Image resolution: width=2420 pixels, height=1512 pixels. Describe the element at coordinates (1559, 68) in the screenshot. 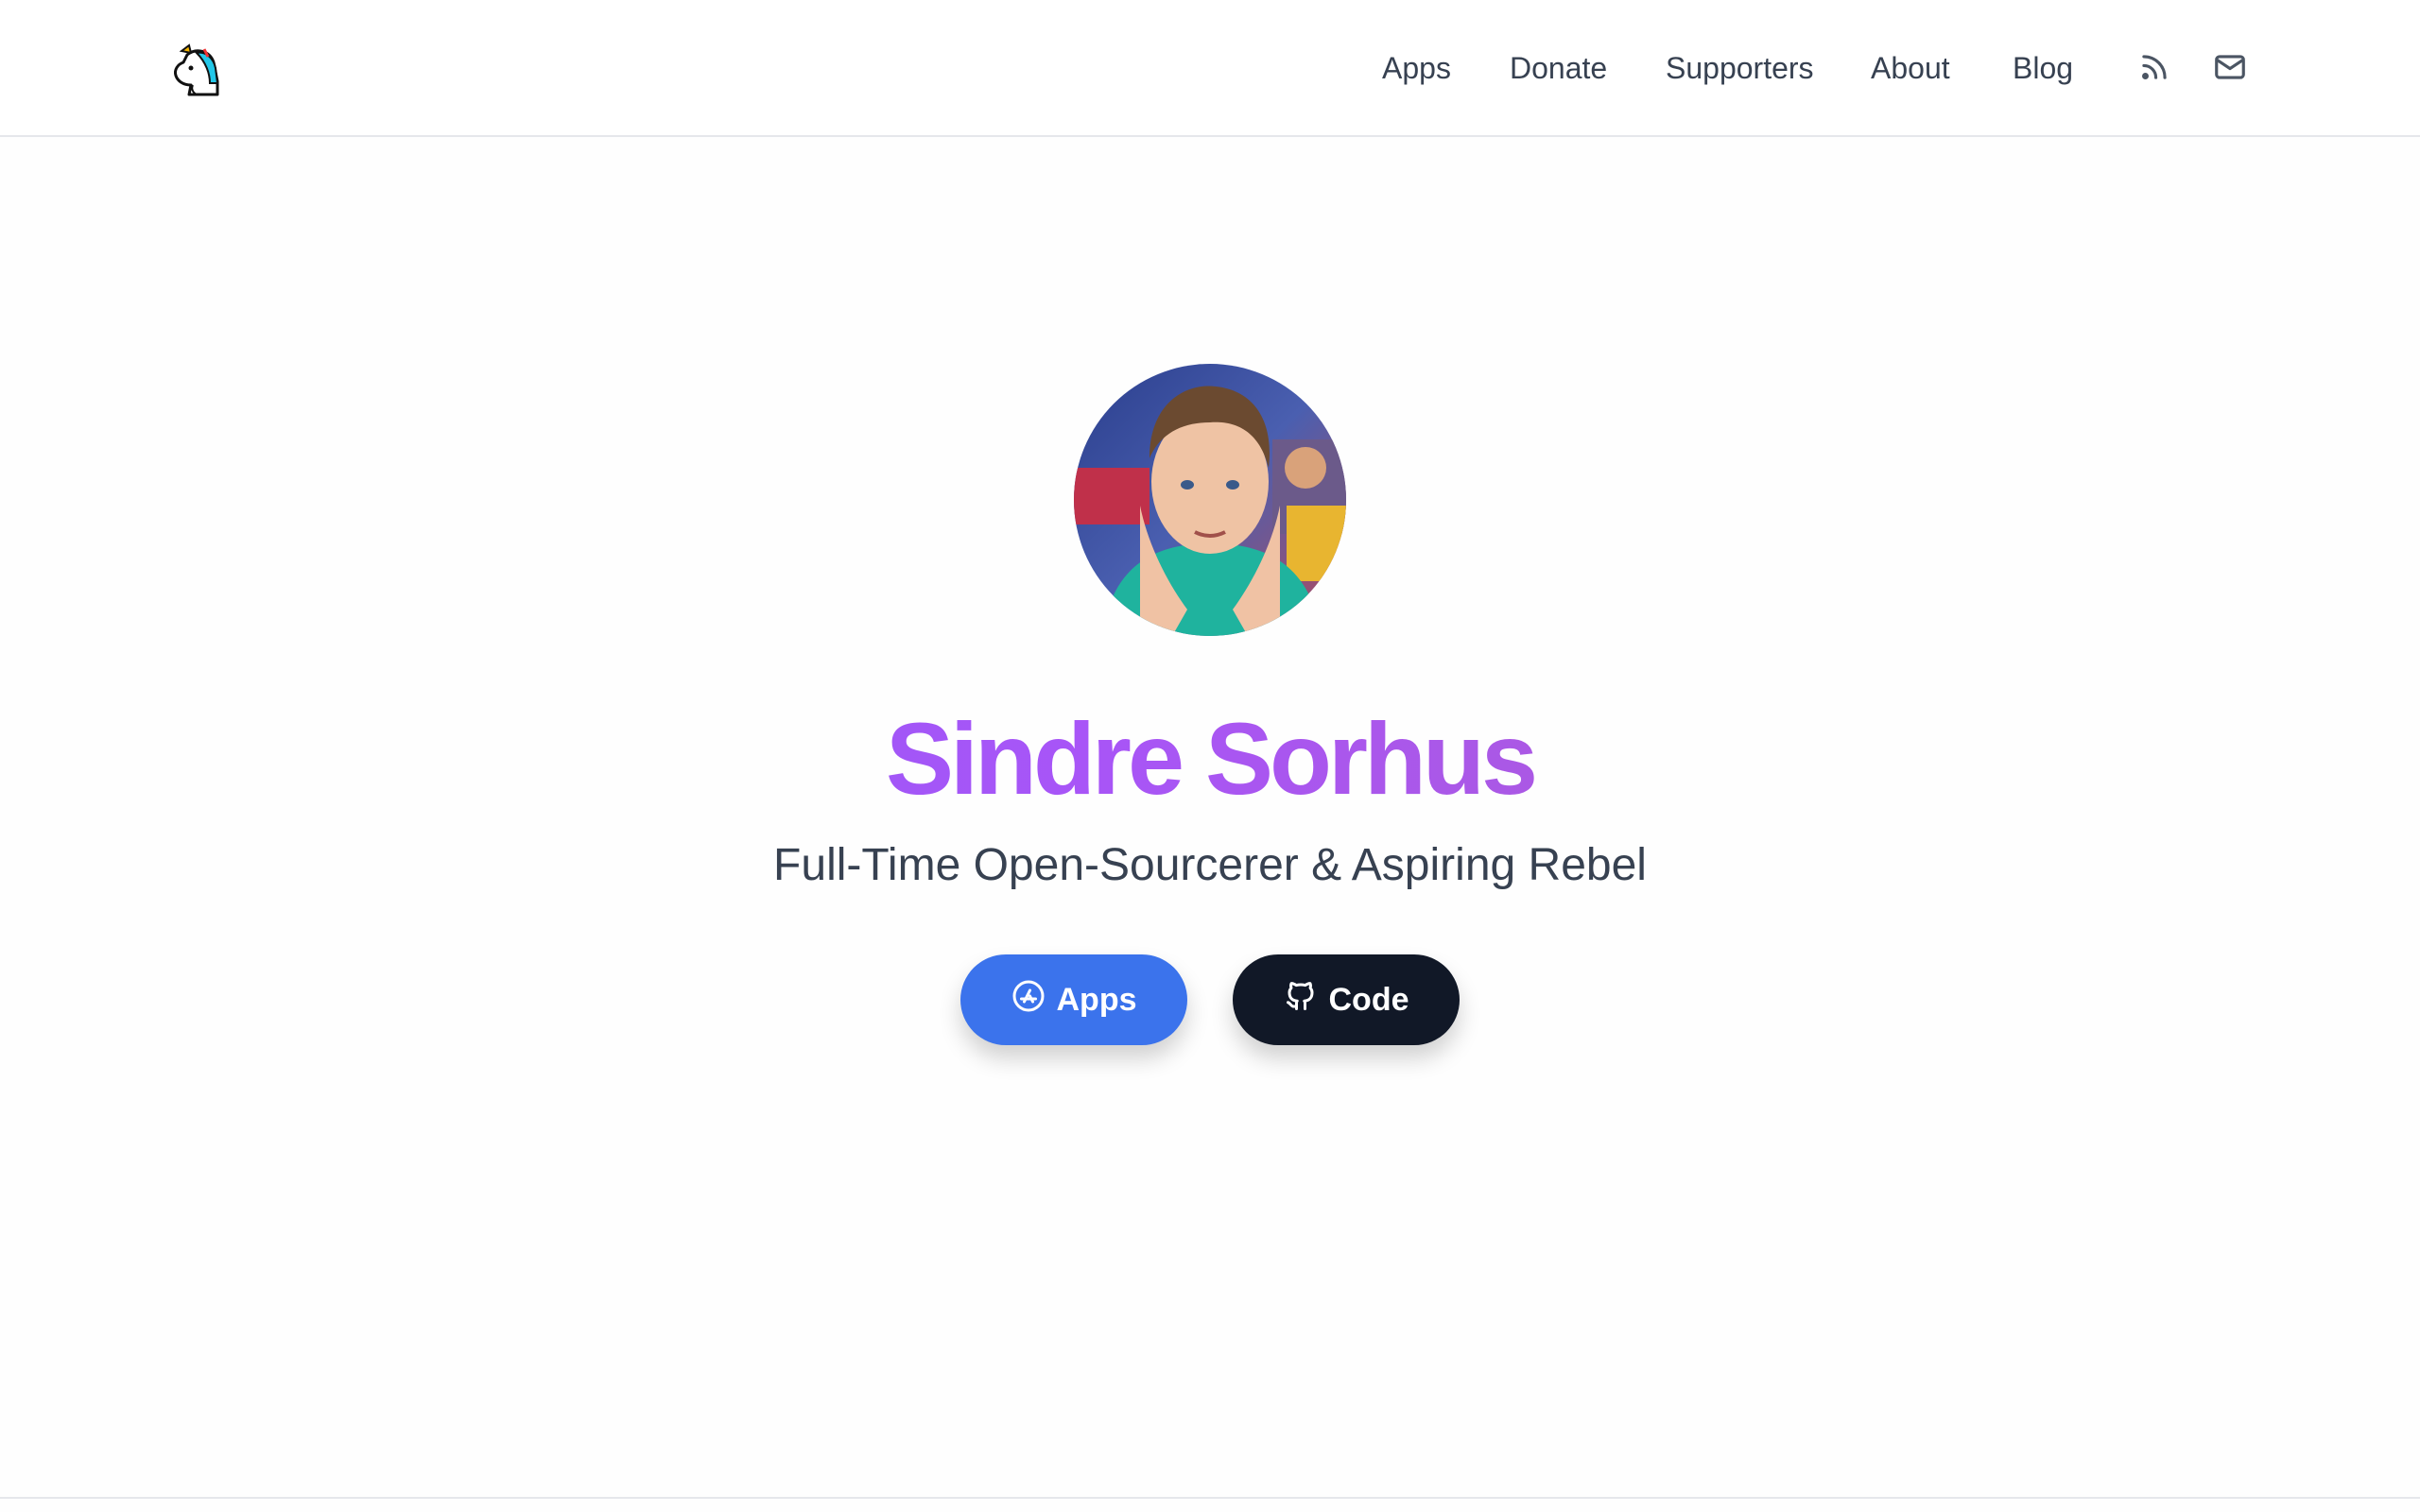

I see `nav-donate: Donate` at that location.